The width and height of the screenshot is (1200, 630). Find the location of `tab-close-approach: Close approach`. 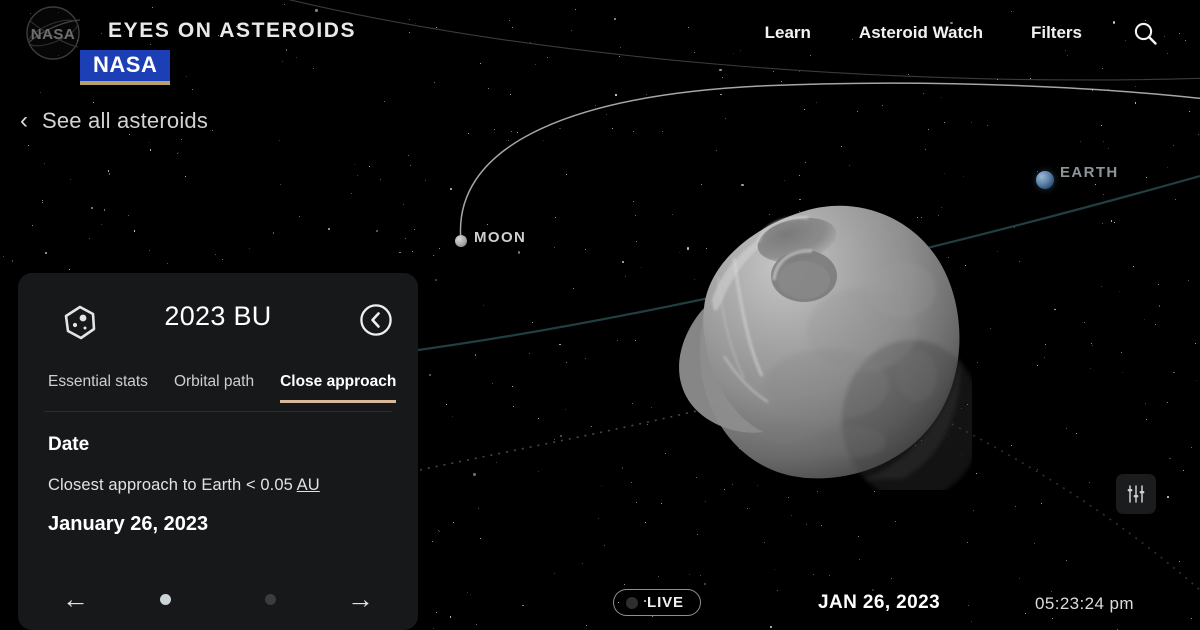

tab-close-approach: Close approach is located at coordinates (338, 388).